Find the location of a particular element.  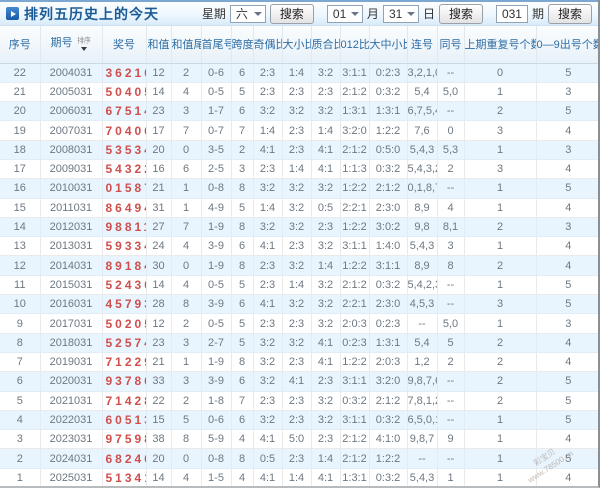

bullet-arrow-icon is located at coordinates (12, 13).